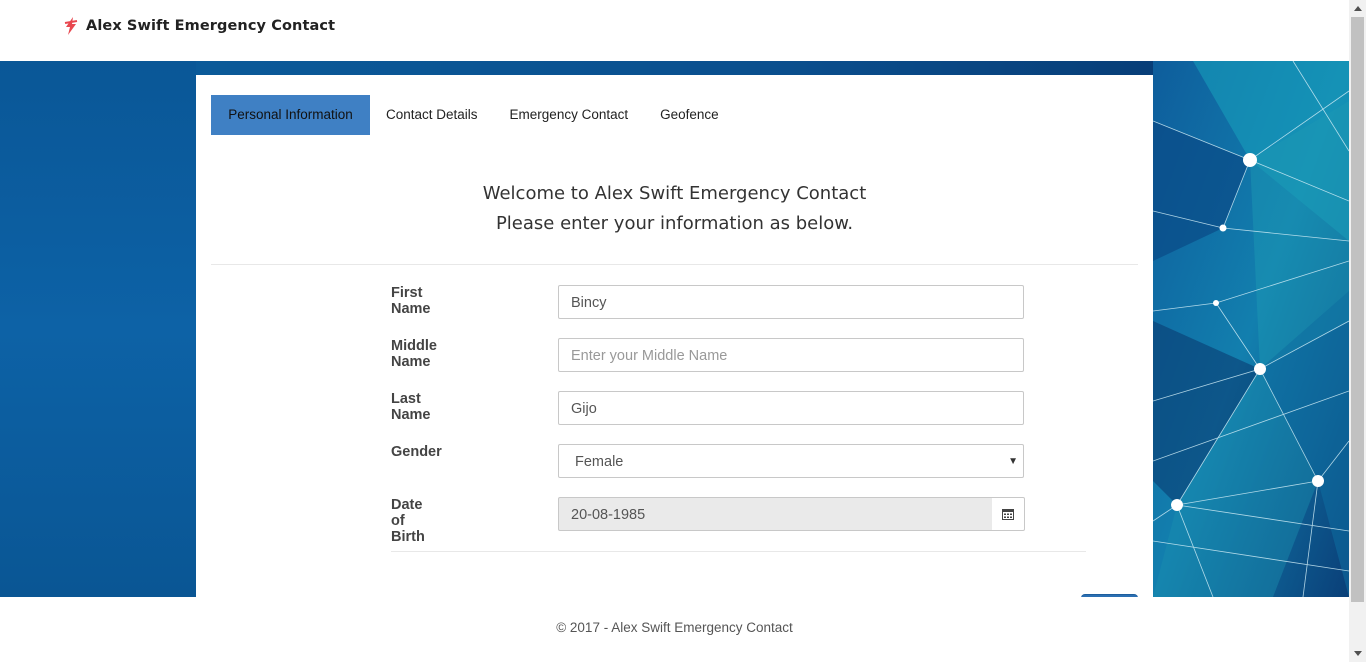 The height and width of the screenshot is (662, 1366). I want to click on brand-title: Alex Swift Emergency Contact, so click(211, 26).